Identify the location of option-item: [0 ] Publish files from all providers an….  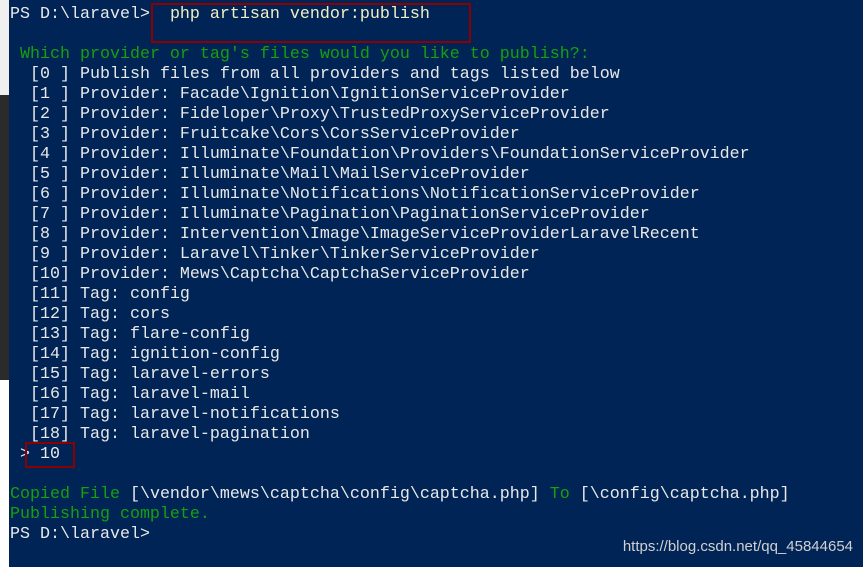
(436, 75).